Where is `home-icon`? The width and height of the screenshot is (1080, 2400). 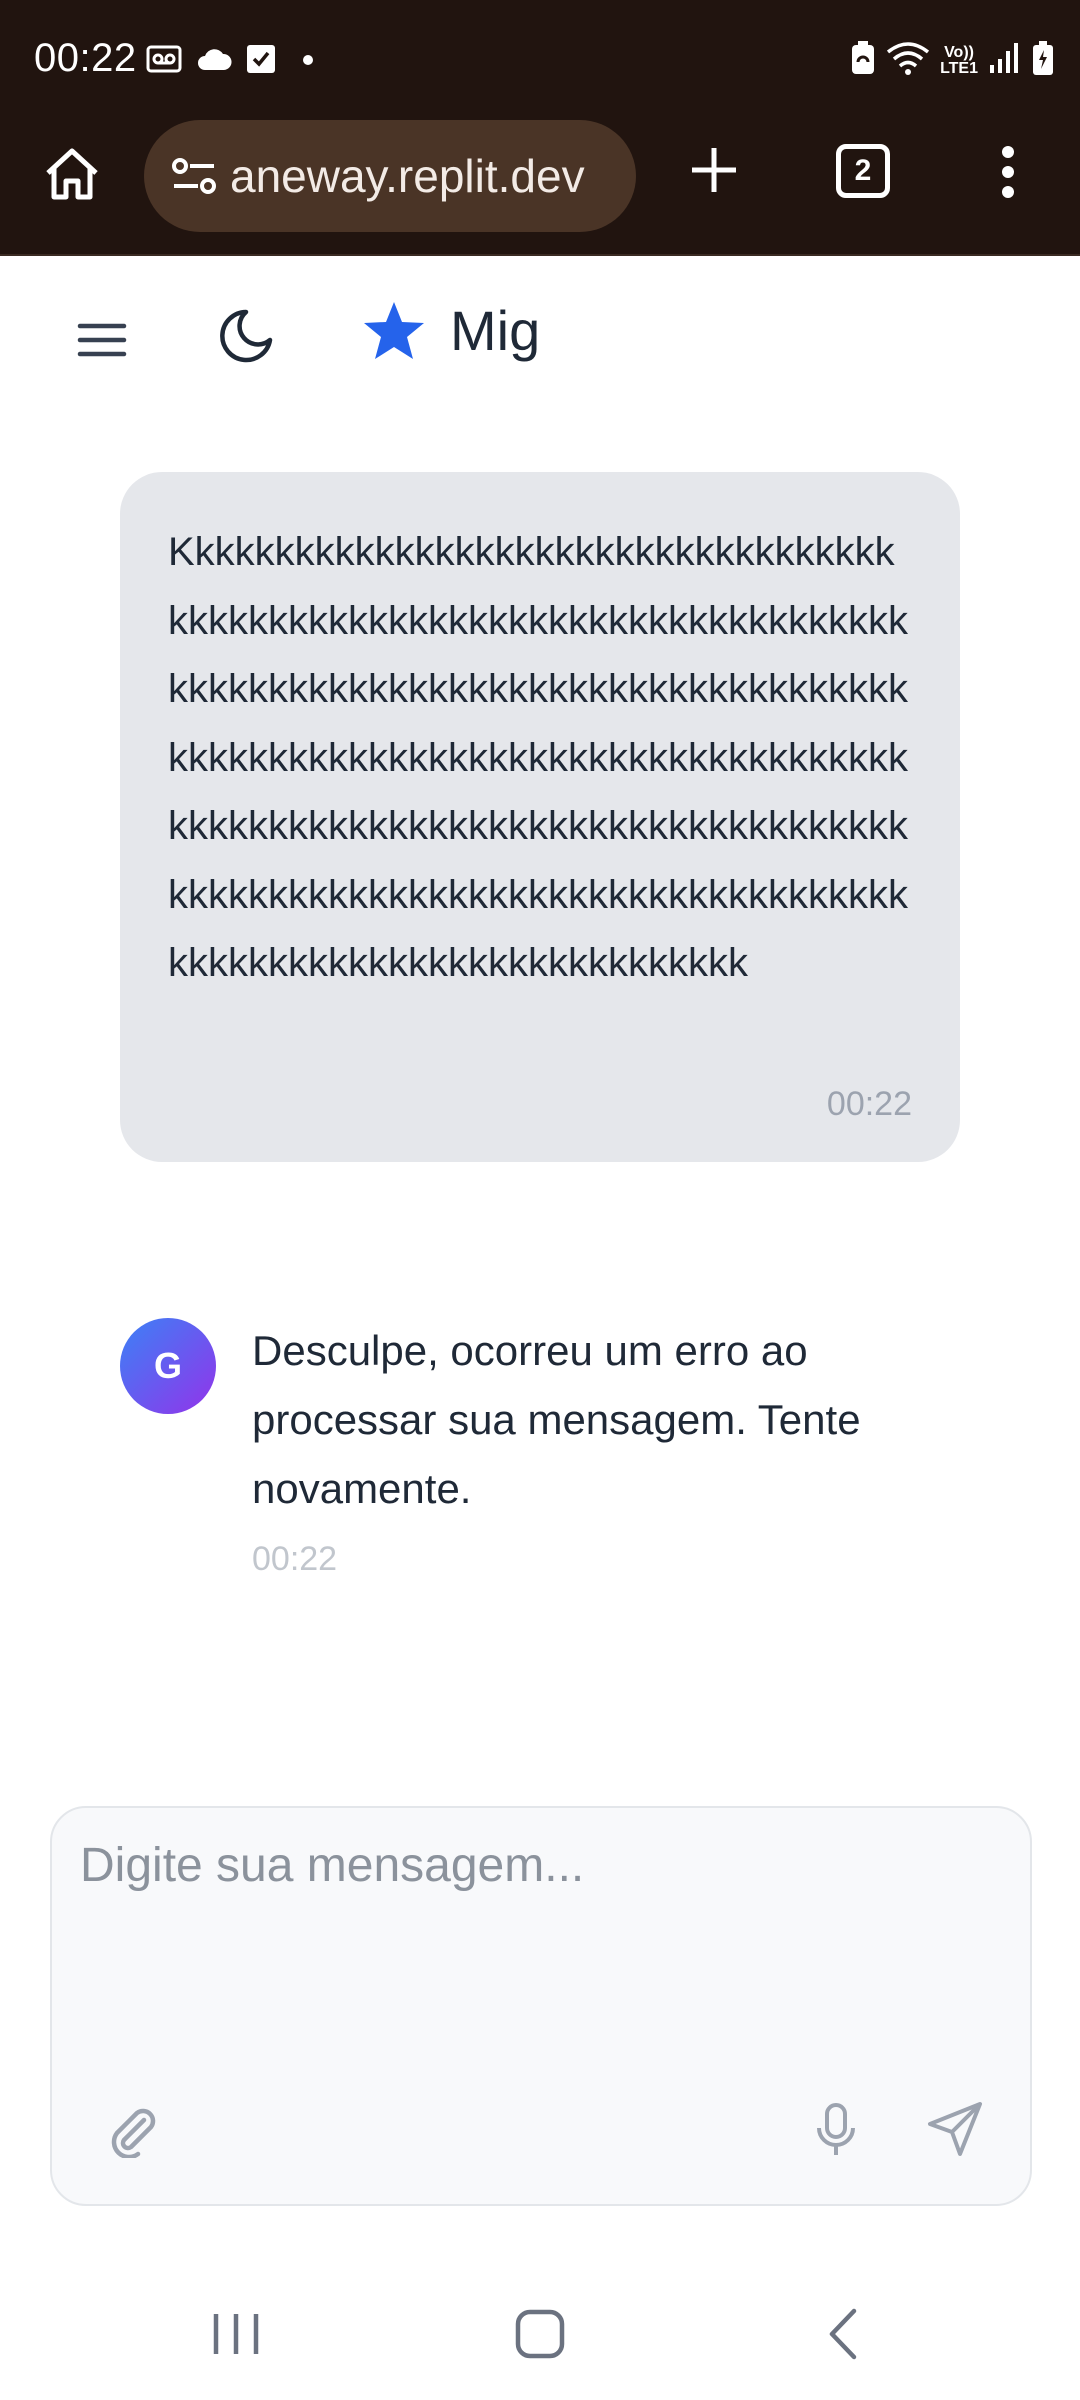
home-icon is located at coordinates (72, 174).